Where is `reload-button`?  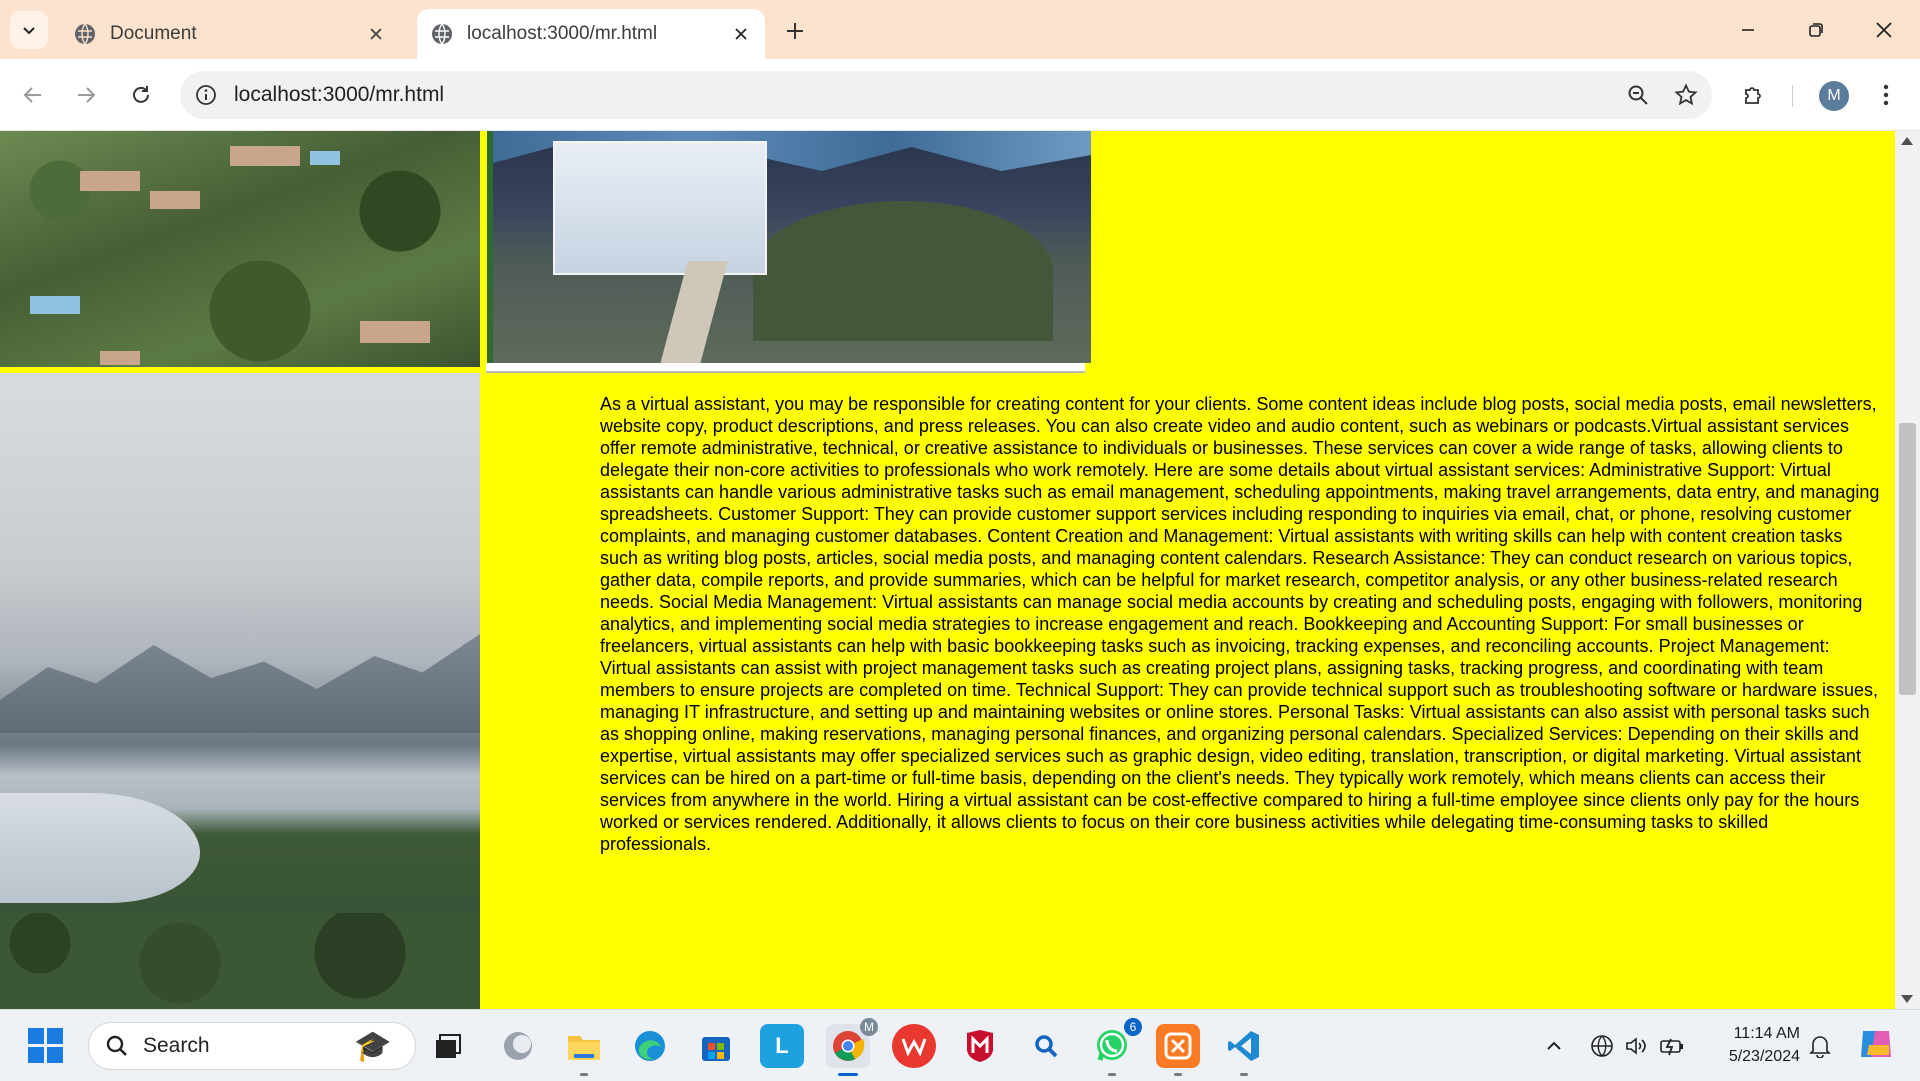 reload-button is located at coordinates (141, 95).